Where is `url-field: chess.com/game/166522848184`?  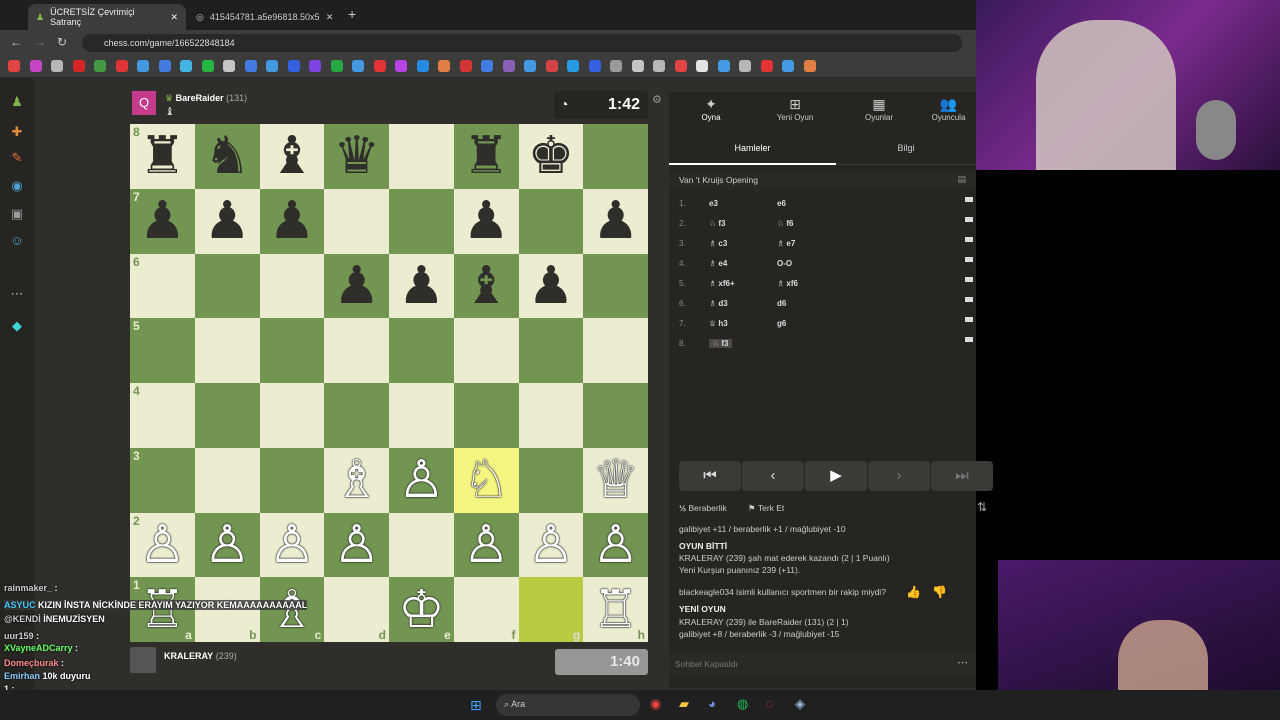 url-field: chess.com/game/166522848184 is located at coordinates (522, 43).